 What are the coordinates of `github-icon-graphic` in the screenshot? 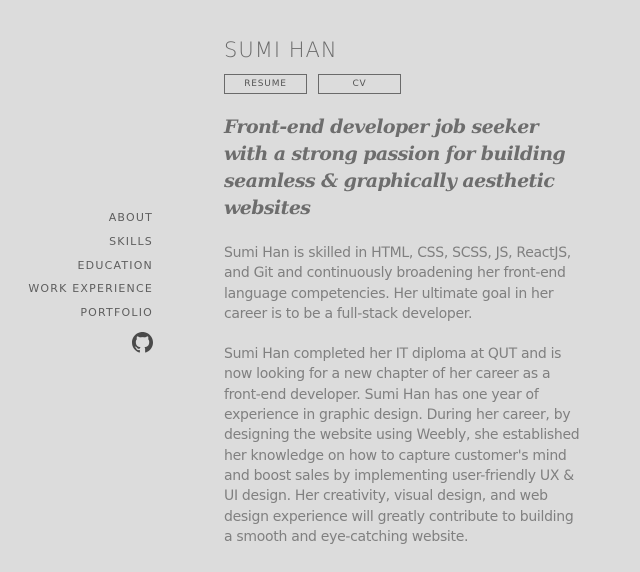 It's located at (142, 342).